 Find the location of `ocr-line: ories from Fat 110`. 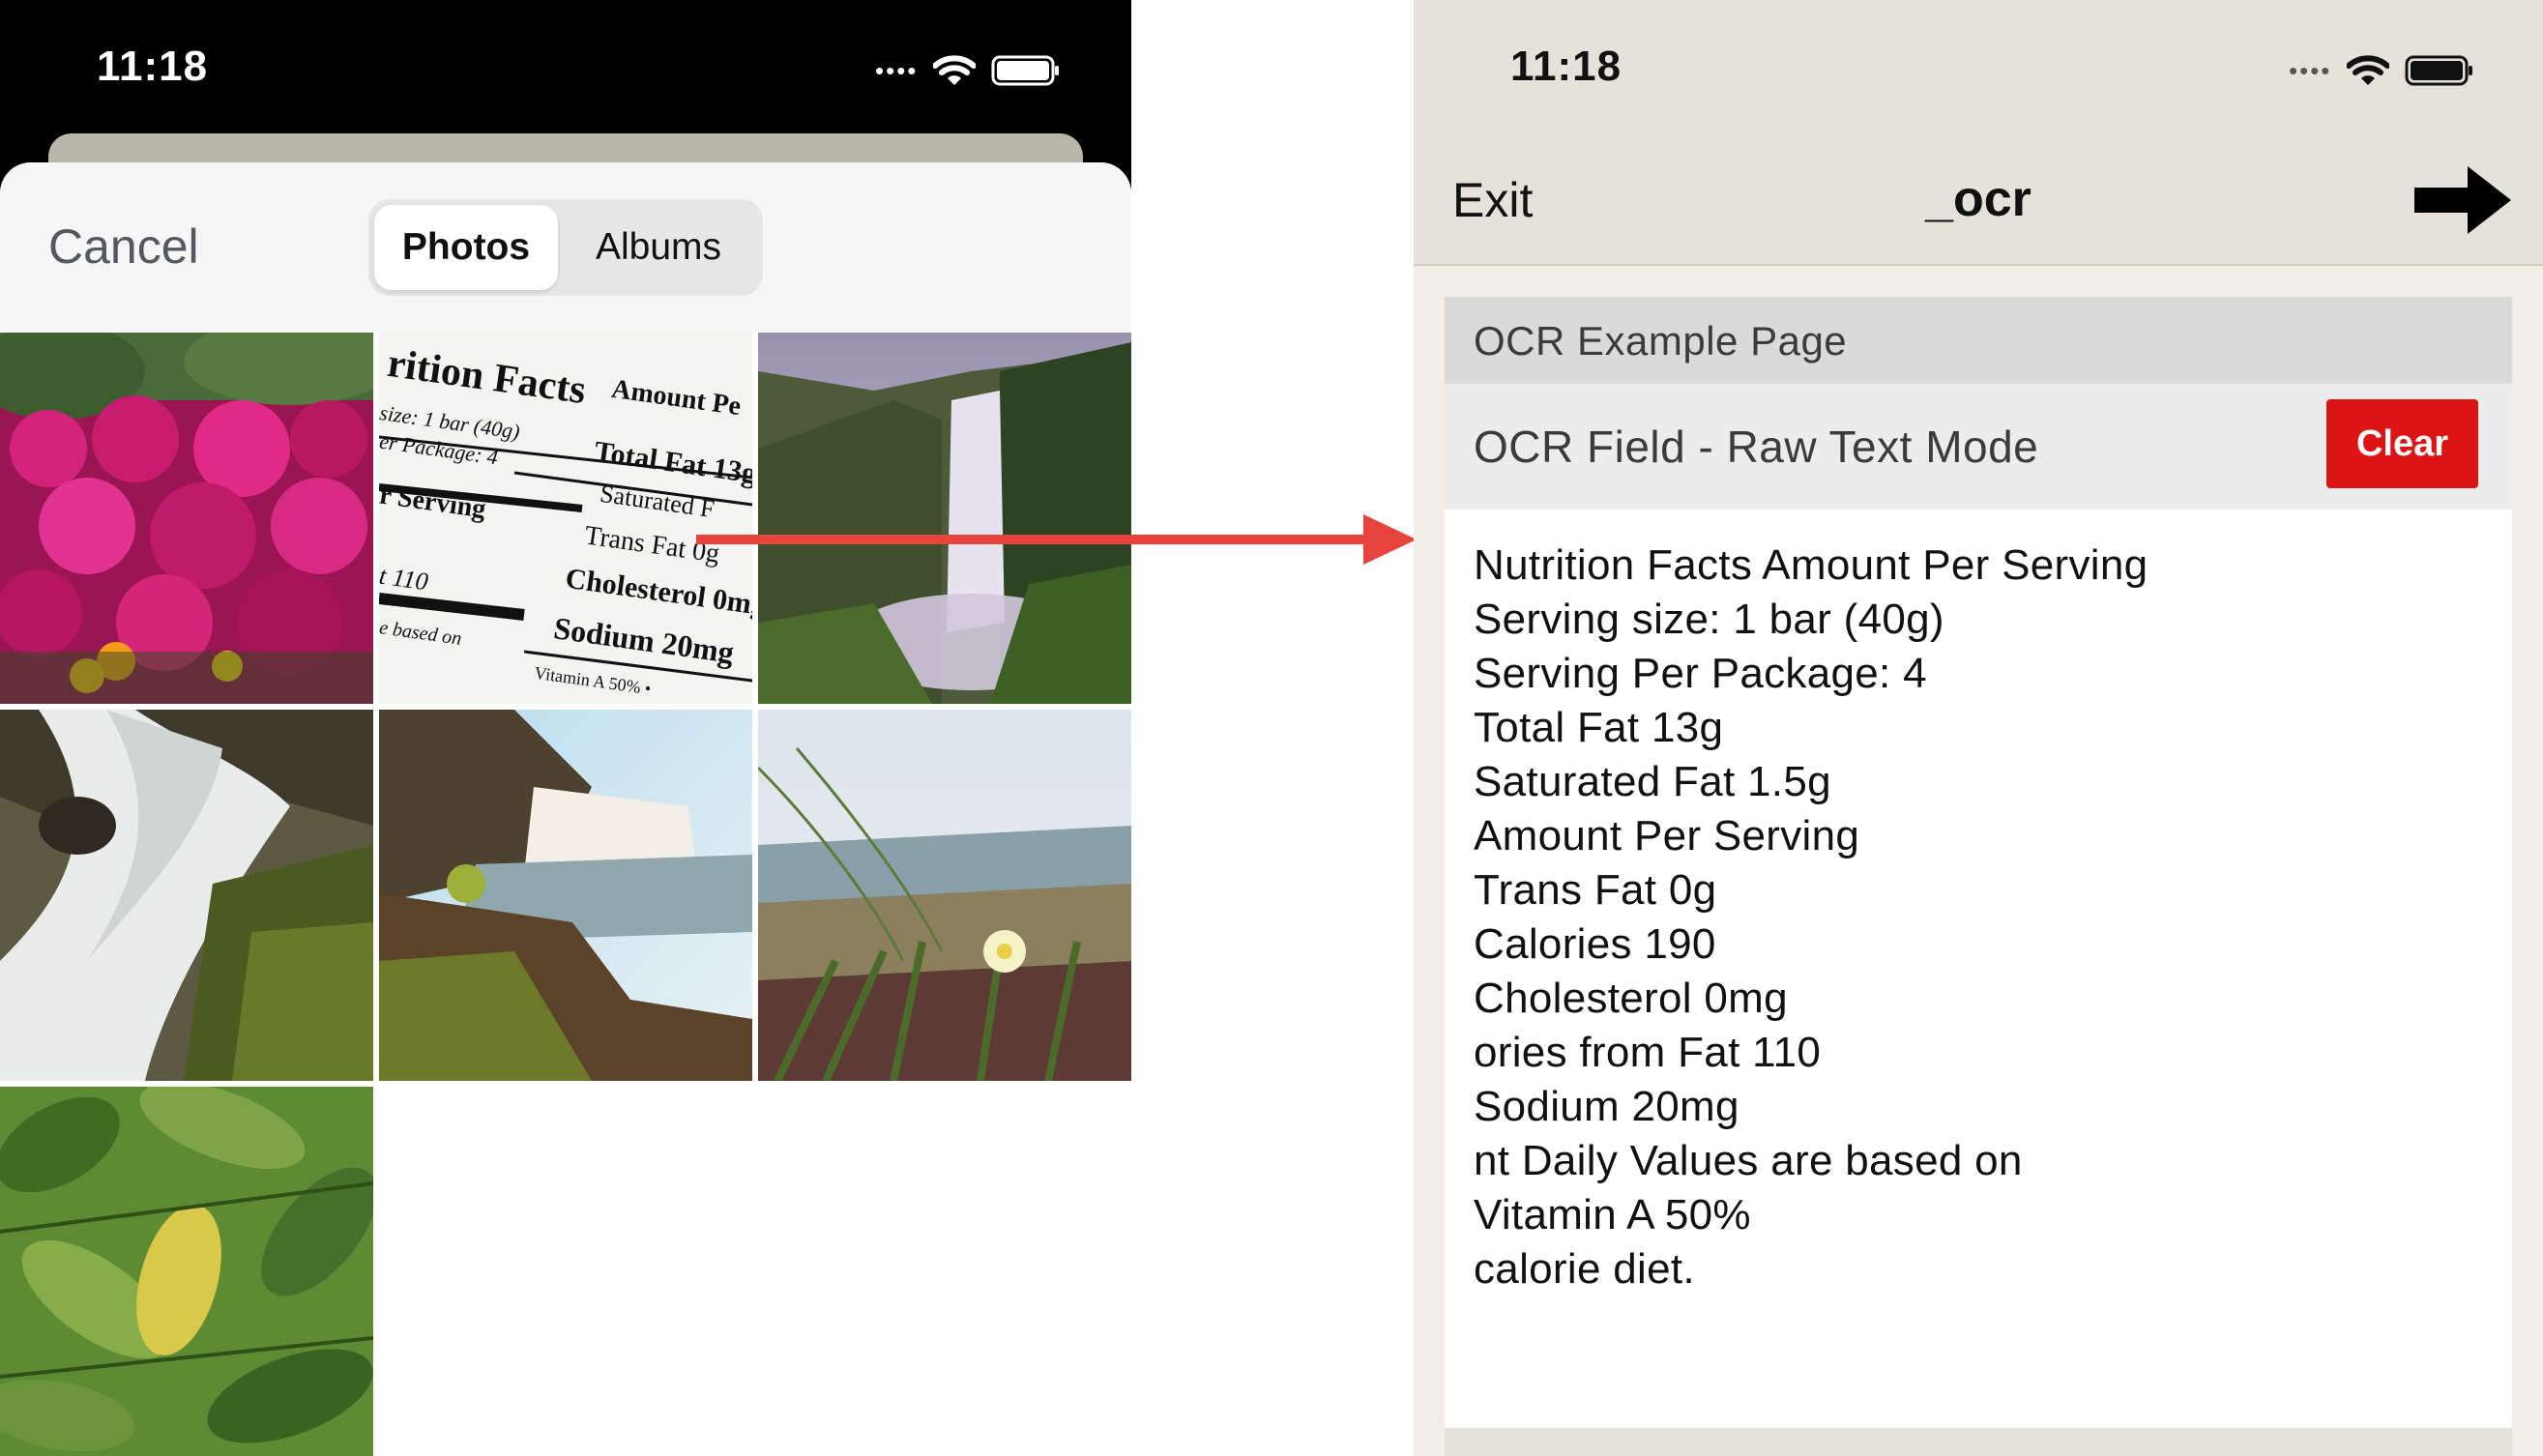

ocr-line: ories from Fat 110 is located at coordinates (1648, 1053).